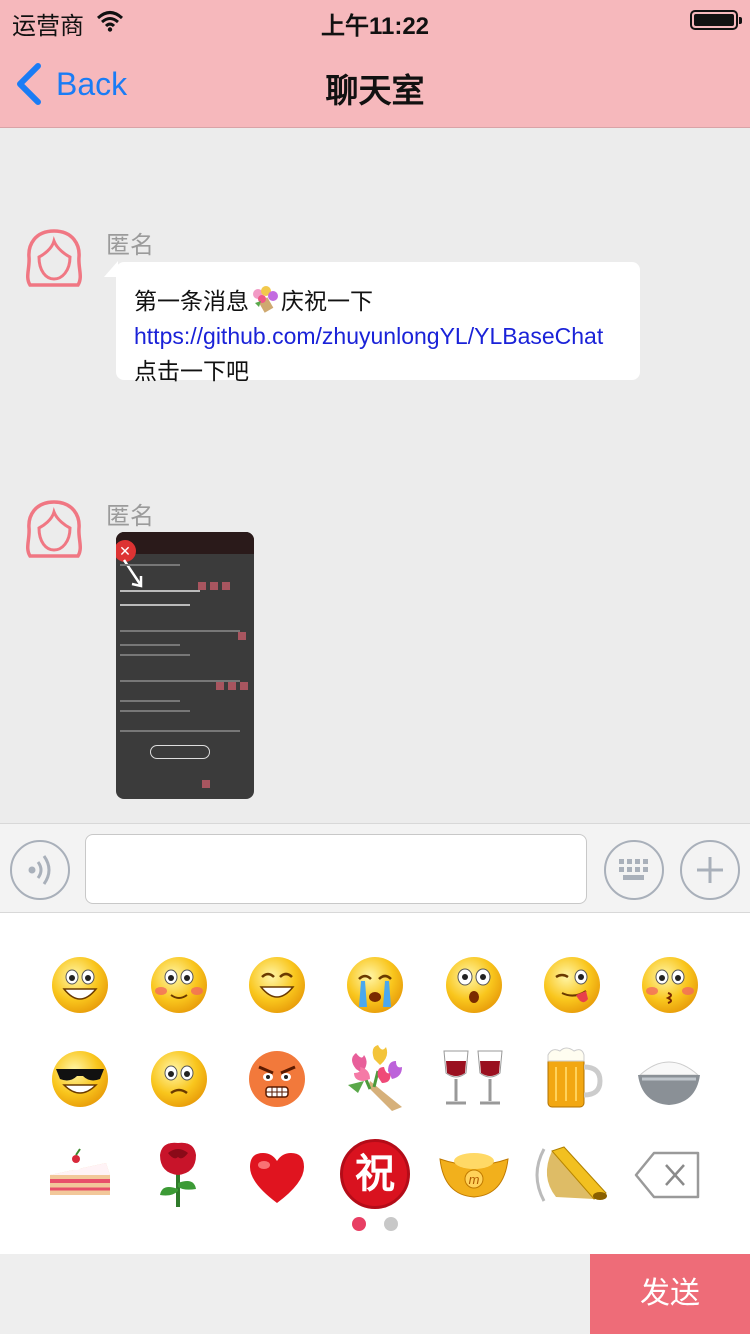  I want to click on blessing-icon: 祝, so click(375, 1174).